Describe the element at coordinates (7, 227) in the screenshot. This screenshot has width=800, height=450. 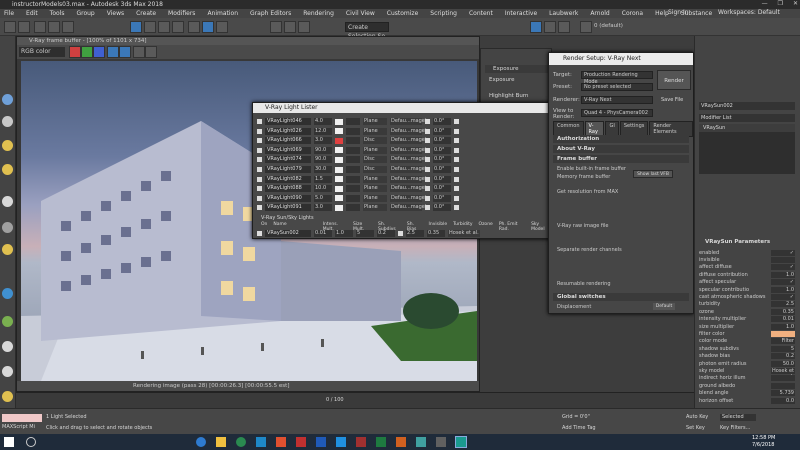
I see `spacewarp-icon` at that location.